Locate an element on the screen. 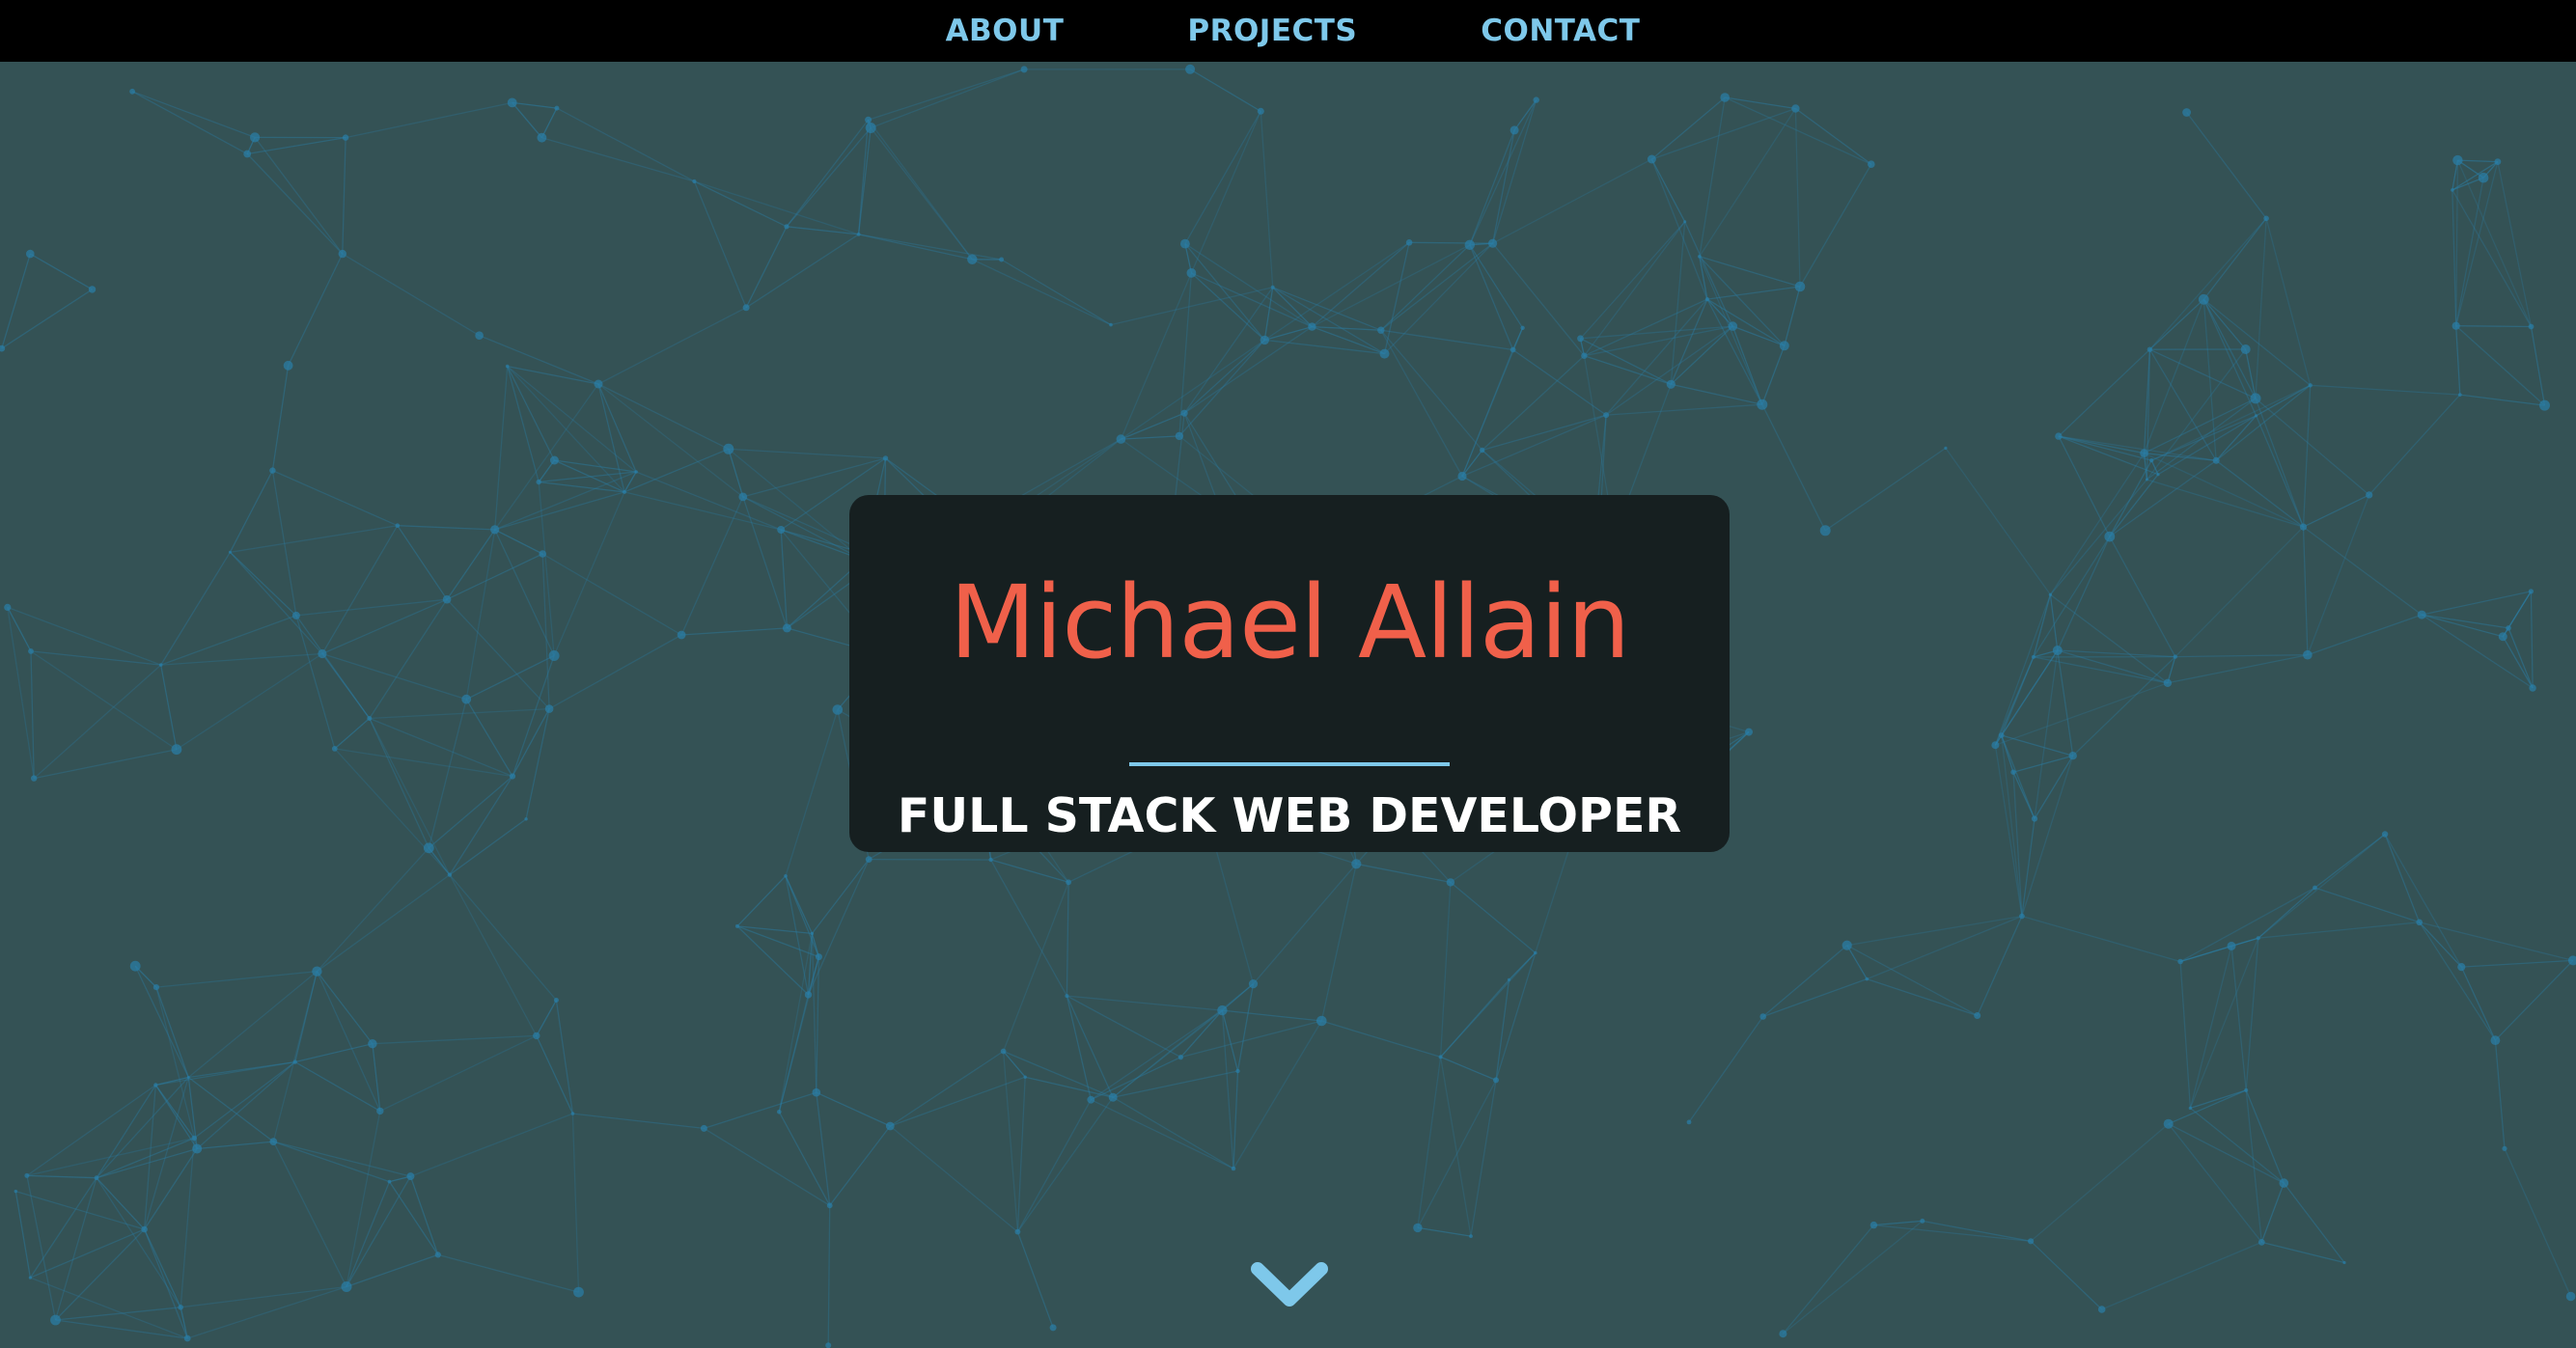  nav-link-about: ABOUT is located at coordinates (1005, 31).